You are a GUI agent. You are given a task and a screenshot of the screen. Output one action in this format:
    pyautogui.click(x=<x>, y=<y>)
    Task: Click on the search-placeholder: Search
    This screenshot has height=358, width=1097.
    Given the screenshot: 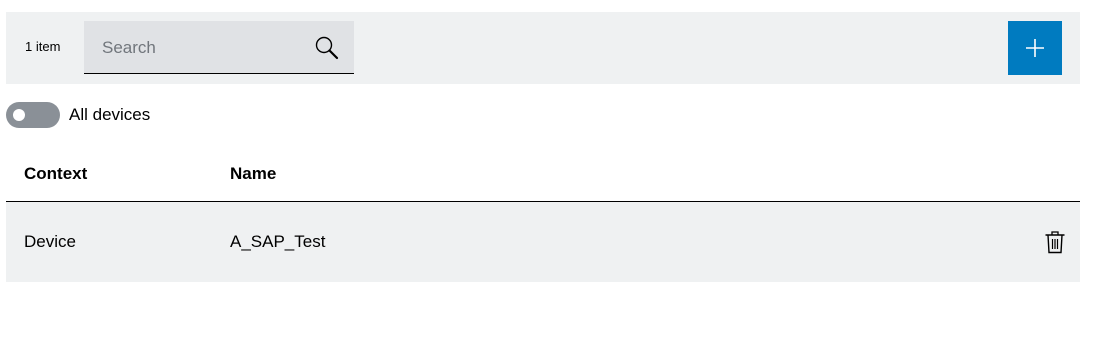 What is the action you would take?
    pyautogui.click(x=129, y=47)
    